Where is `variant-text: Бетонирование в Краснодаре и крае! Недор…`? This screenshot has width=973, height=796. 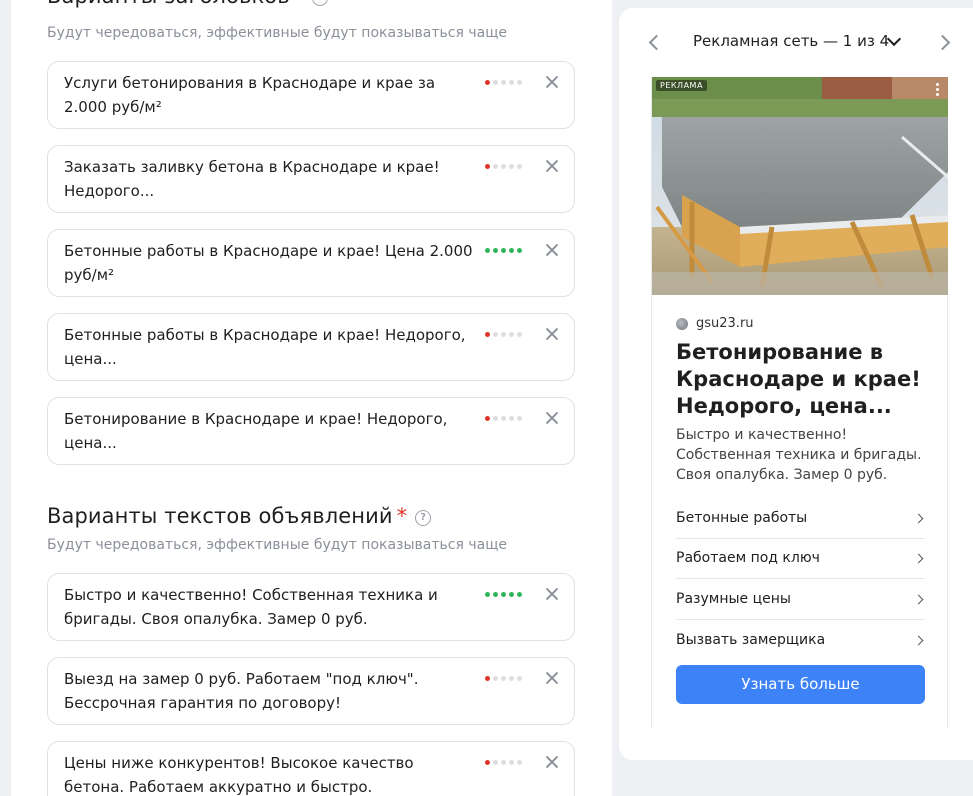
variant-text: Бетонирование в Краснодаре и крае! Недор… is located at coordinates (269, 431).